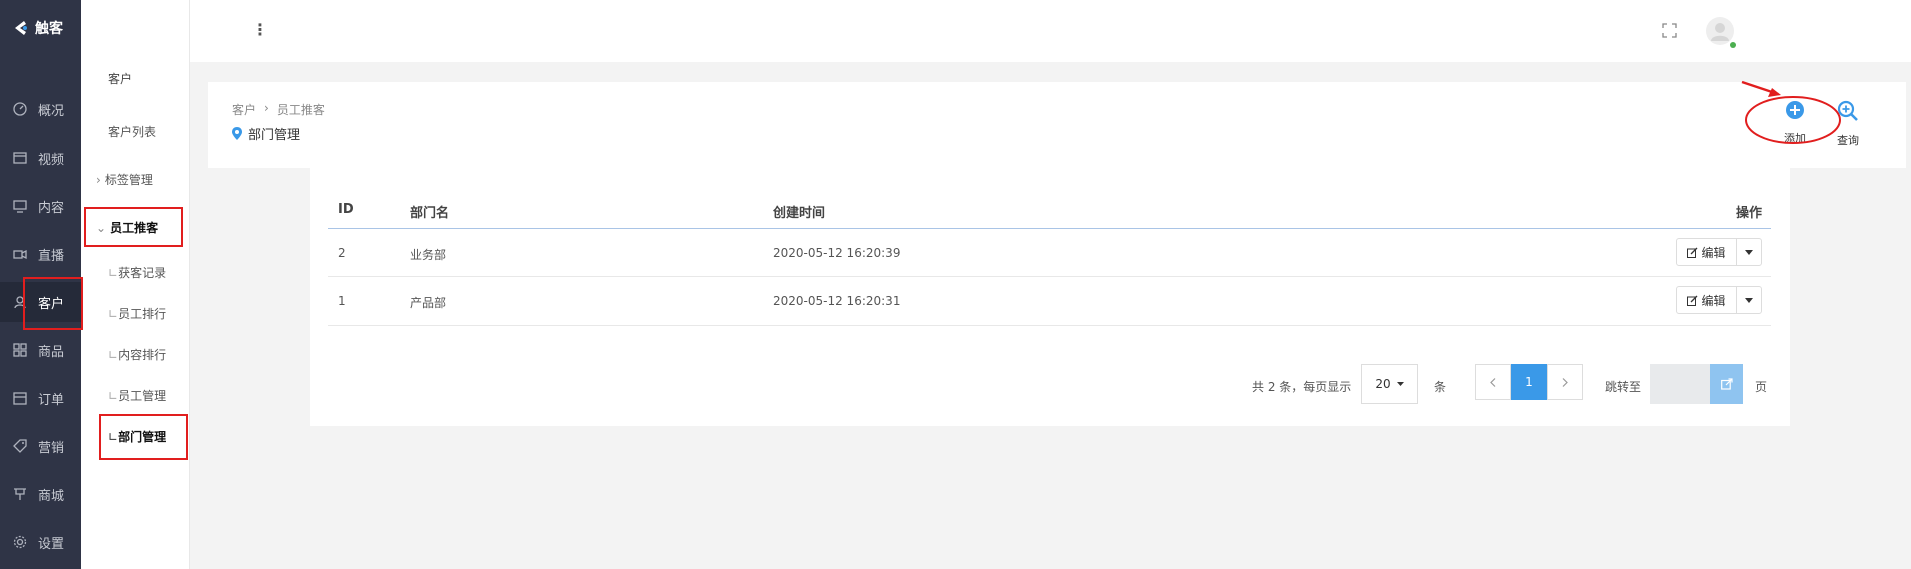  I want to click on avatar, so click(1721, 32).